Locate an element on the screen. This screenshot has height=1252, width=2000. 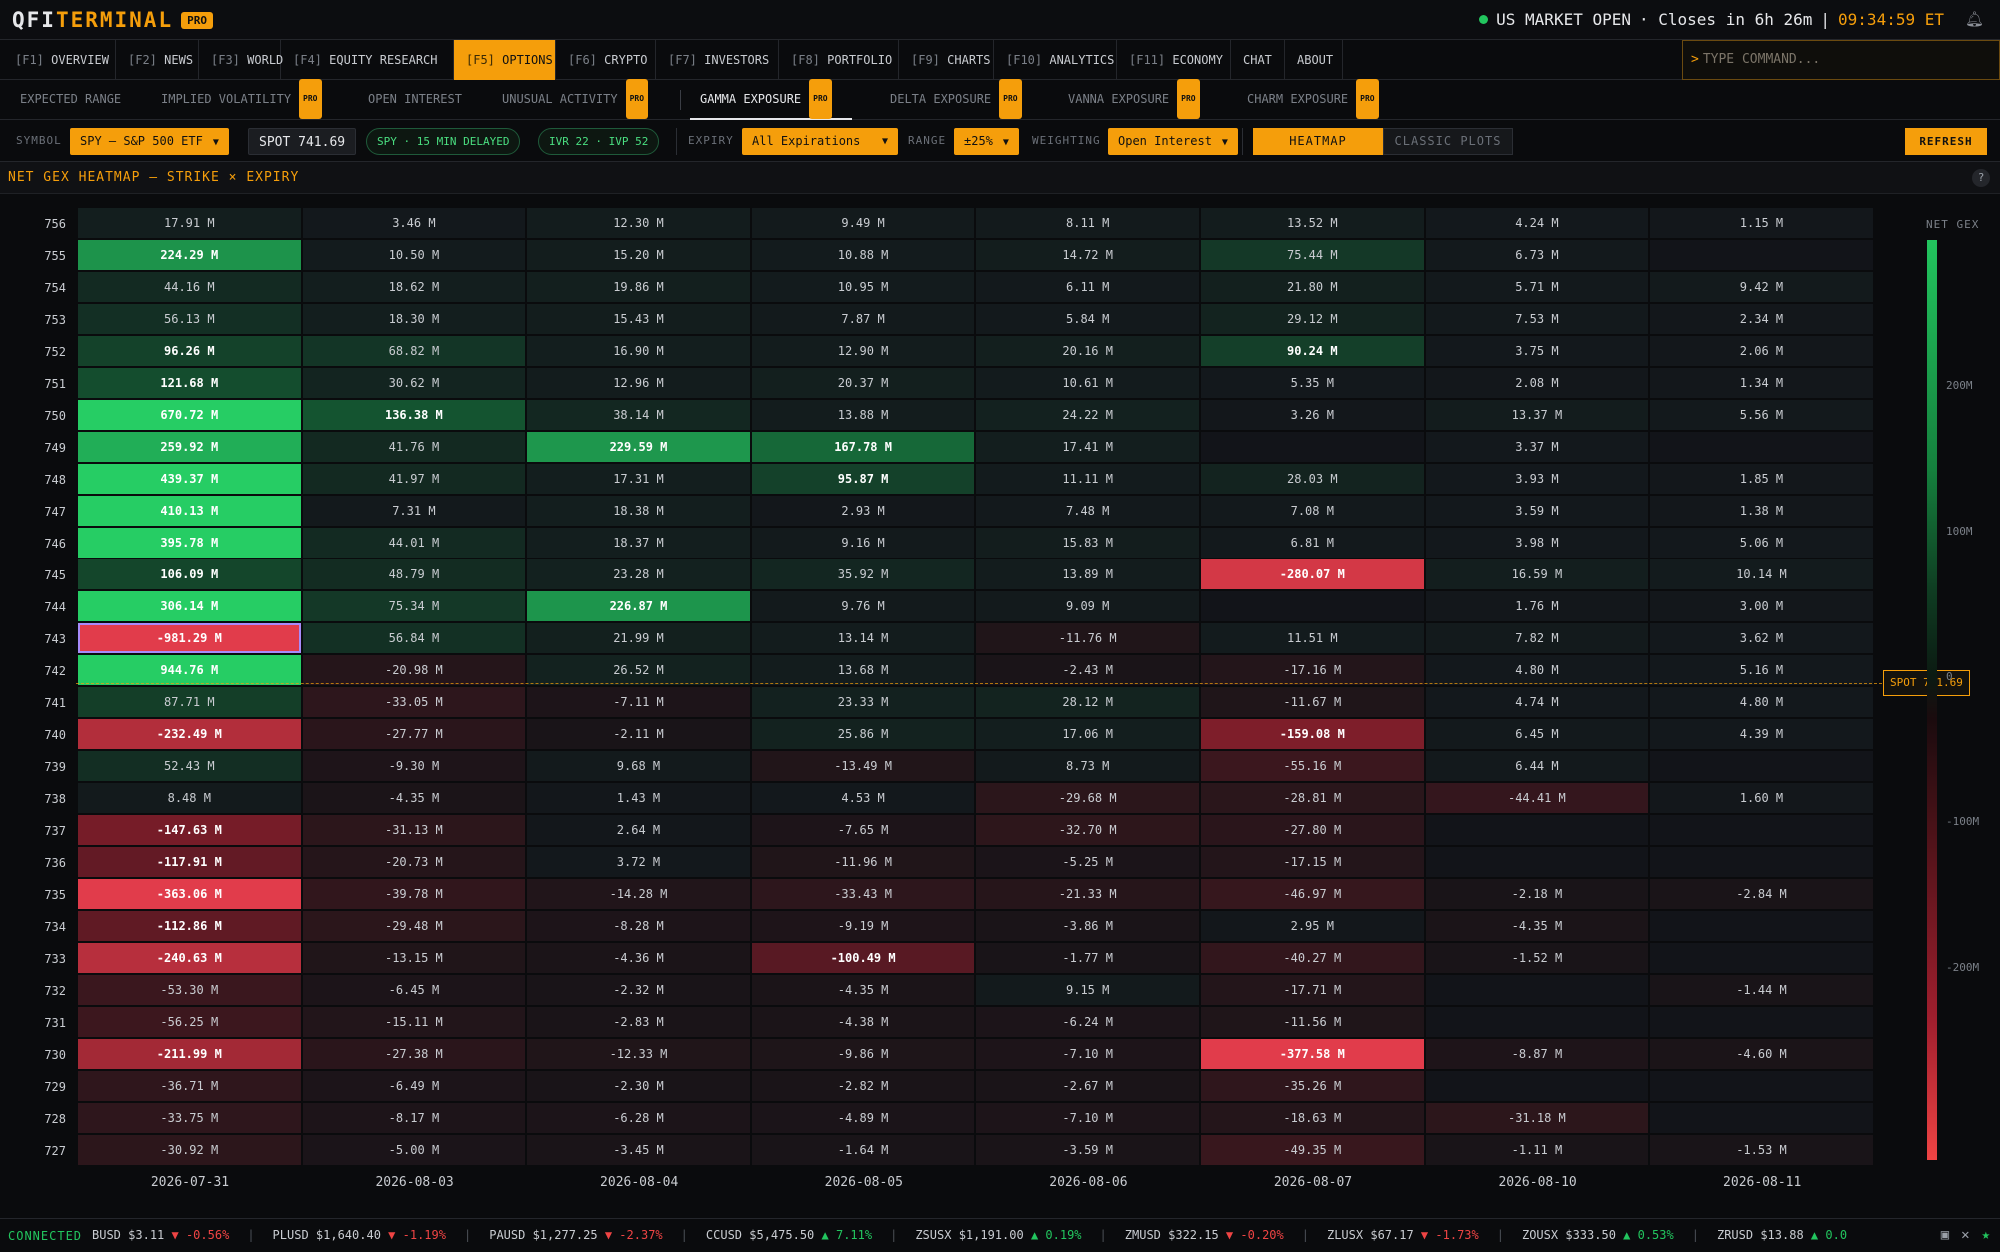
heatmap-cell: -39.78 M is located at coordinates (414, 893).